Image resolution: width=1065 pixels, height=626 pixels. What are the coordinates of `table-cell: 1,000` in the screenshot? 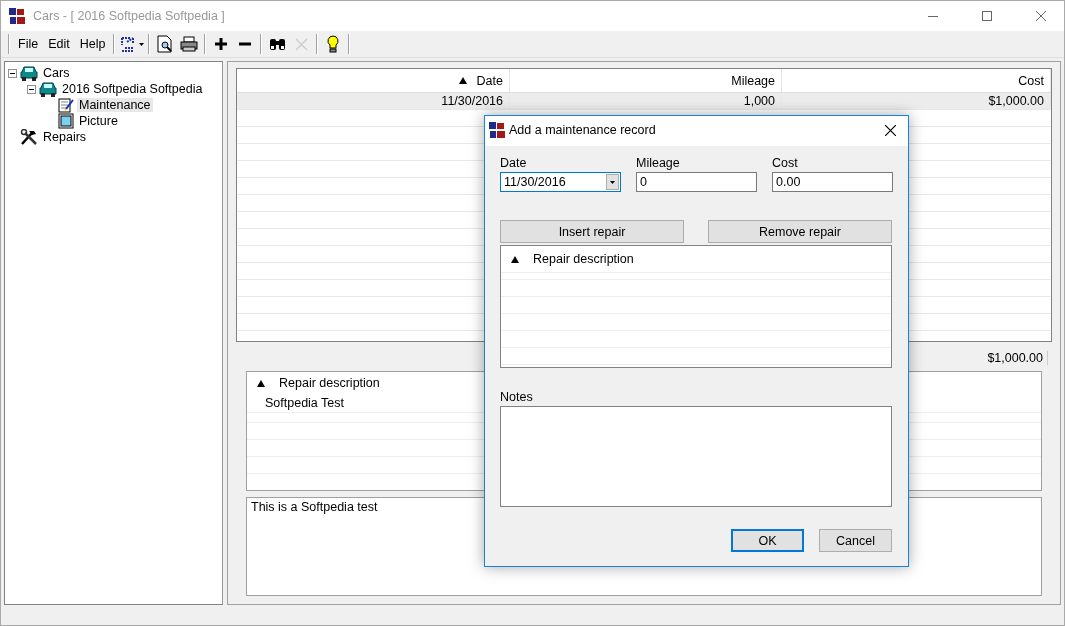 It's located at (646, 101).